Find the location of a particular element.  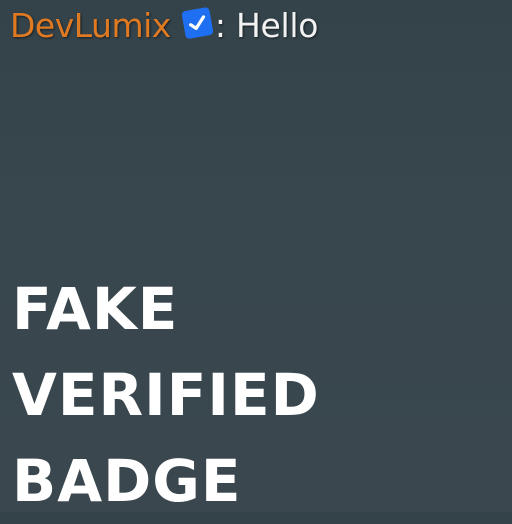

caption-line: VERIFIED is located at coordinates (166, 395).